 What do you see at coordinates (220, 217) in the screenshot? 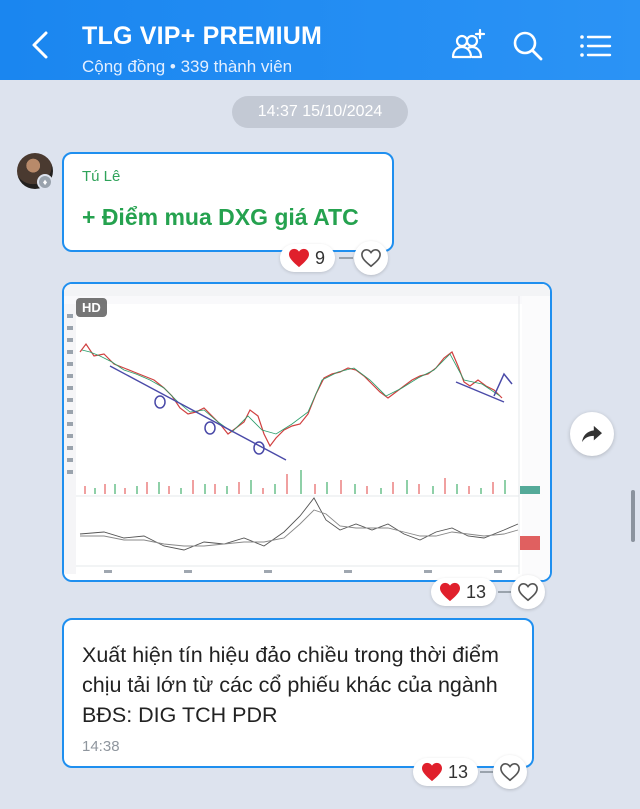
I see `message-text: + Điểm mua DXG giá ATC` at bounding box center [220, 217].